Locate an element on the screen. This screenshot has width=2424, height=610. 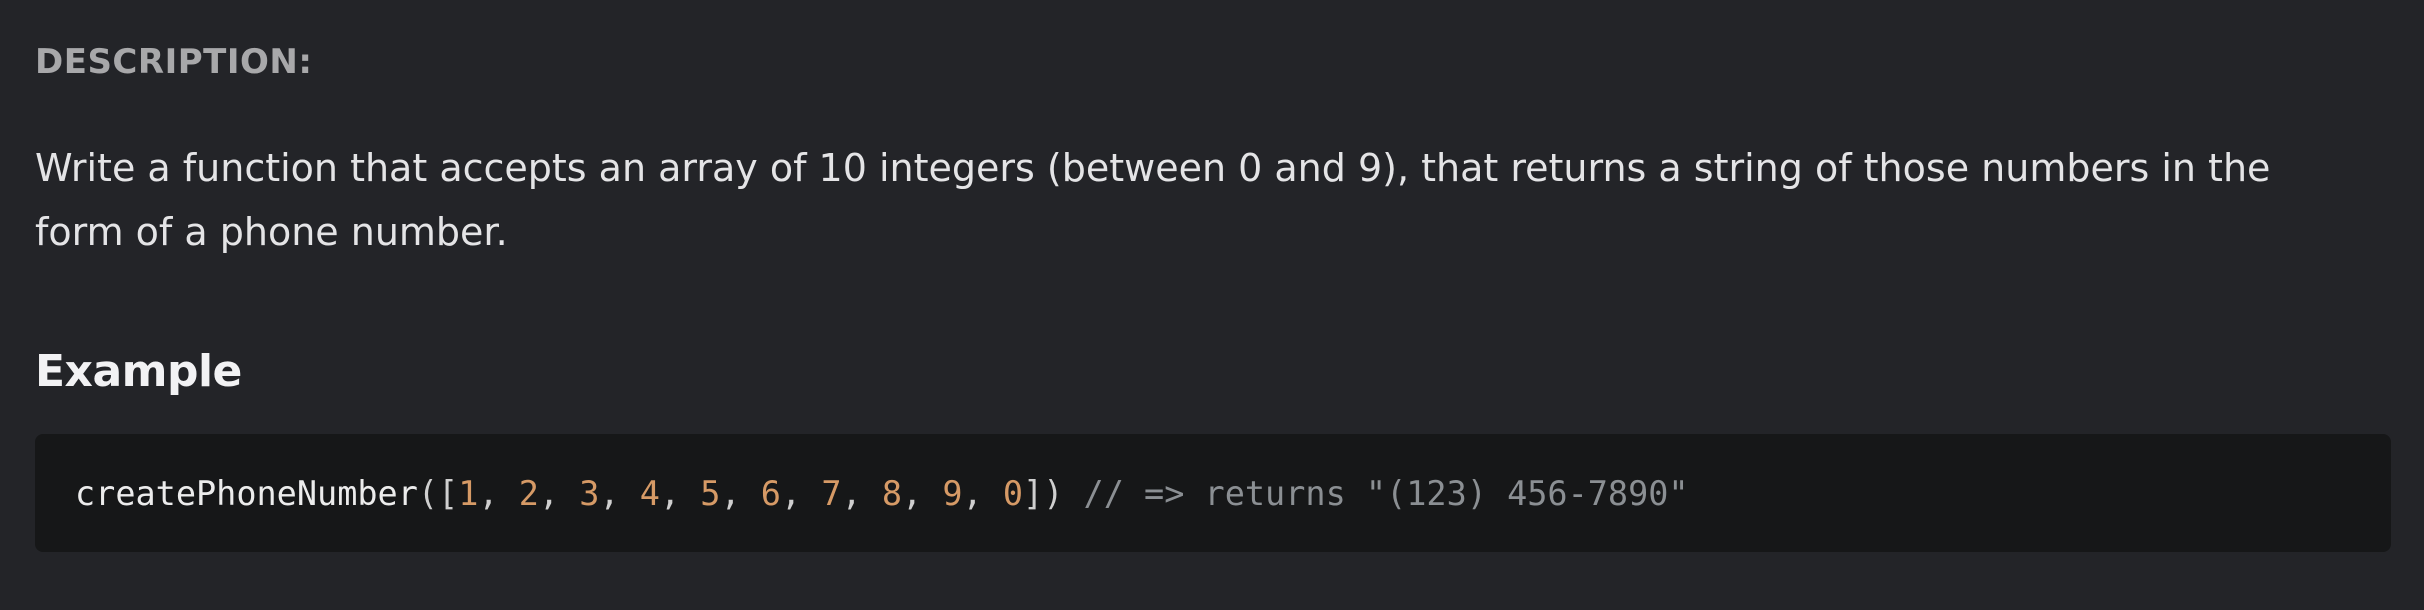
code-number: 9 is located at coordinates (952, 493).